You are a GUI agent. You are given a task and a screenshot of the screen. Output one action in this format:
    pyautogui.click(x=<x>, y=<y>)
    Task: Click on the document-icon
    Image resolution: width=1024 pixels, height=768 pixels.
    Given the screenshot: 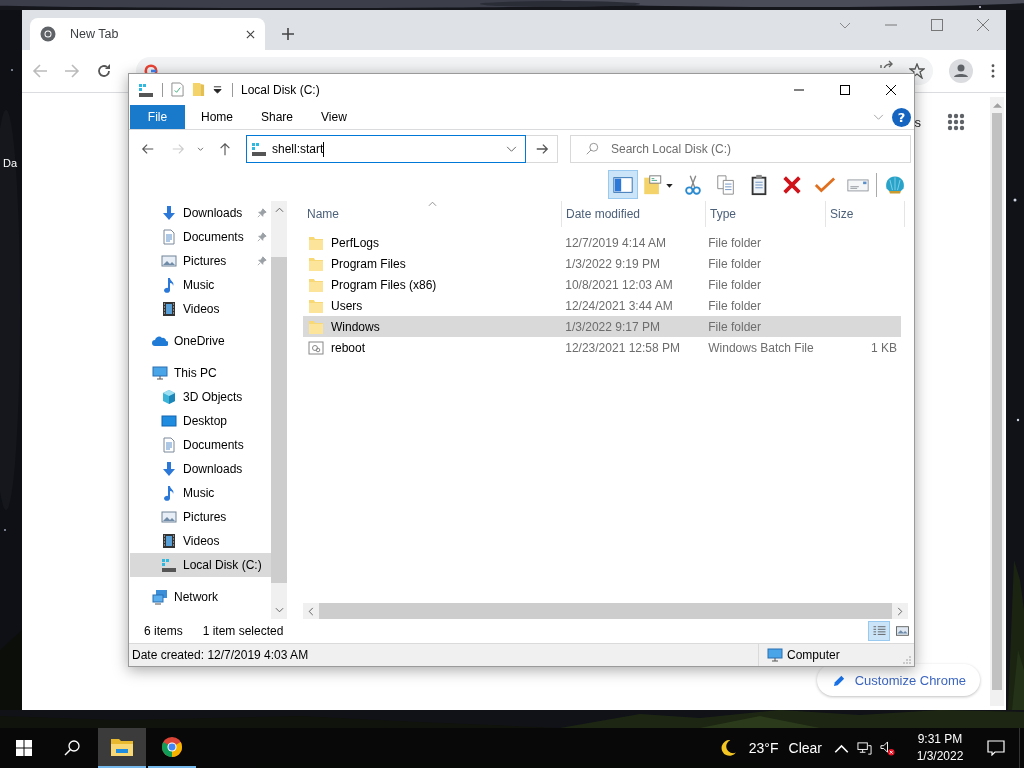 What is the action you would take?
    pyautogui.click(x=169, y=237)
    